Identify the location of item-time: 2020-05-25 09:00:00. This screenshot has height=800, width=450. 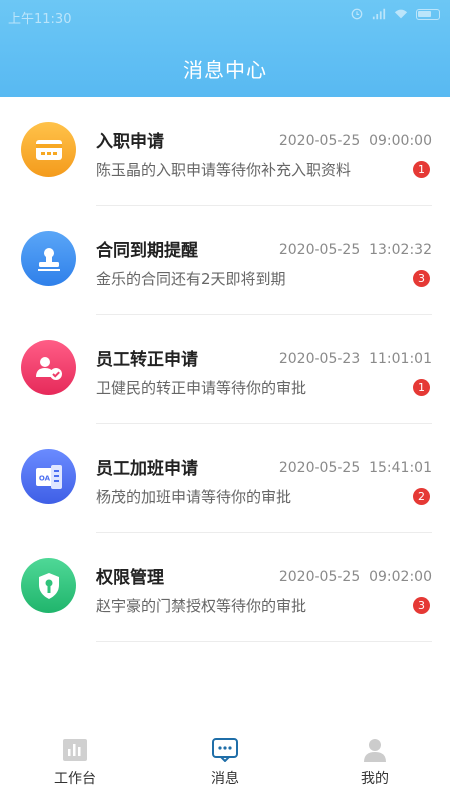
(355, 141).